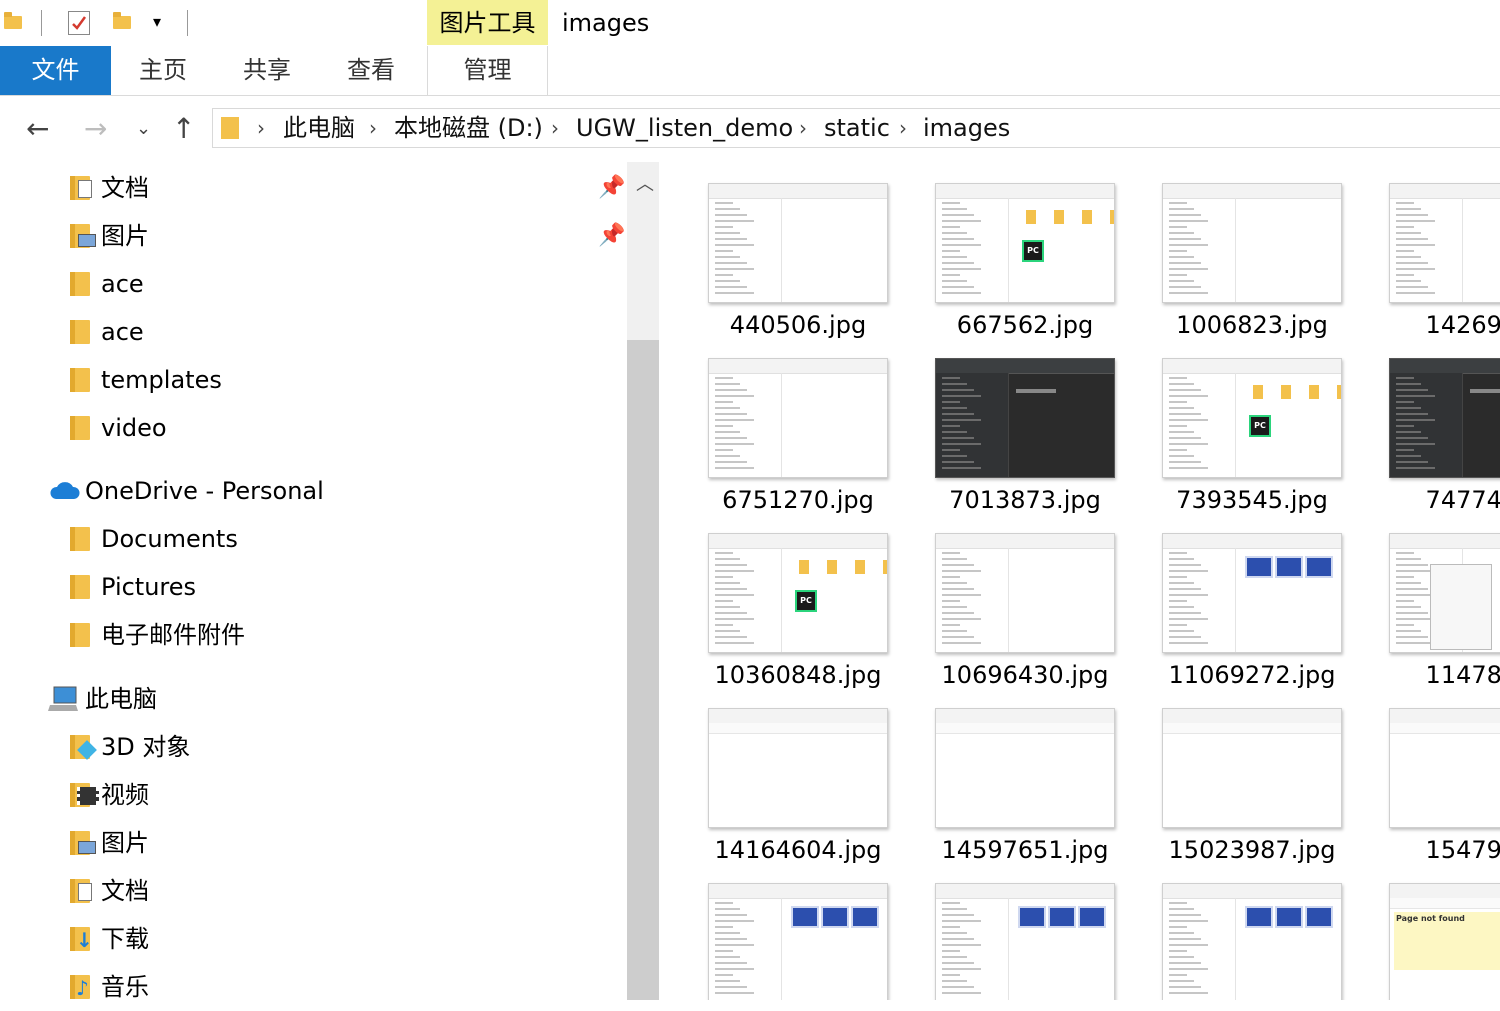 The width and height of the screenshot is (1500, 1011). I want to click on thumbnail: Page not found, so click(1444, 941).